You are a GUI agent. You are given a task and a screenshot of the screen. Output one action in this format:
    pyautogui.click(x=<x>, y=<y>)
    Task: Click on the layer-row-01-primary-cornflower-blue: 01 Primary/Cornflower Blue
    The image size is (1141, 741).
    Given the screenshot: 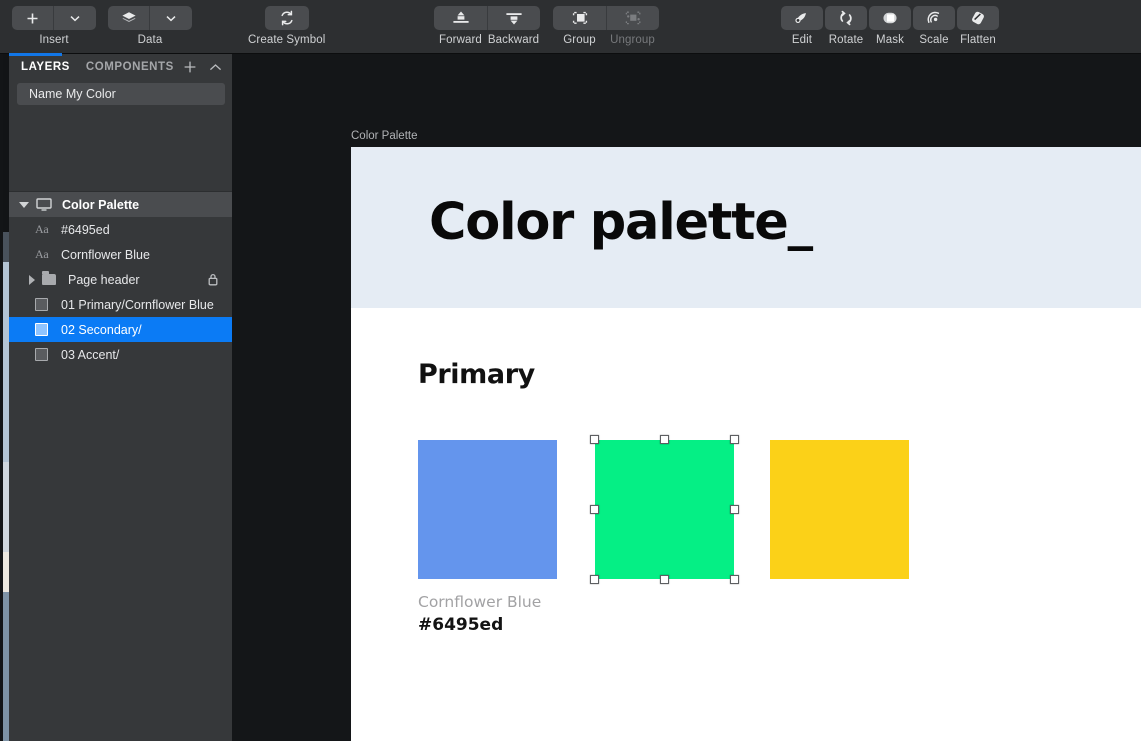 What is the action you would take?
    pyautogui.click(x=120, y=304)
    